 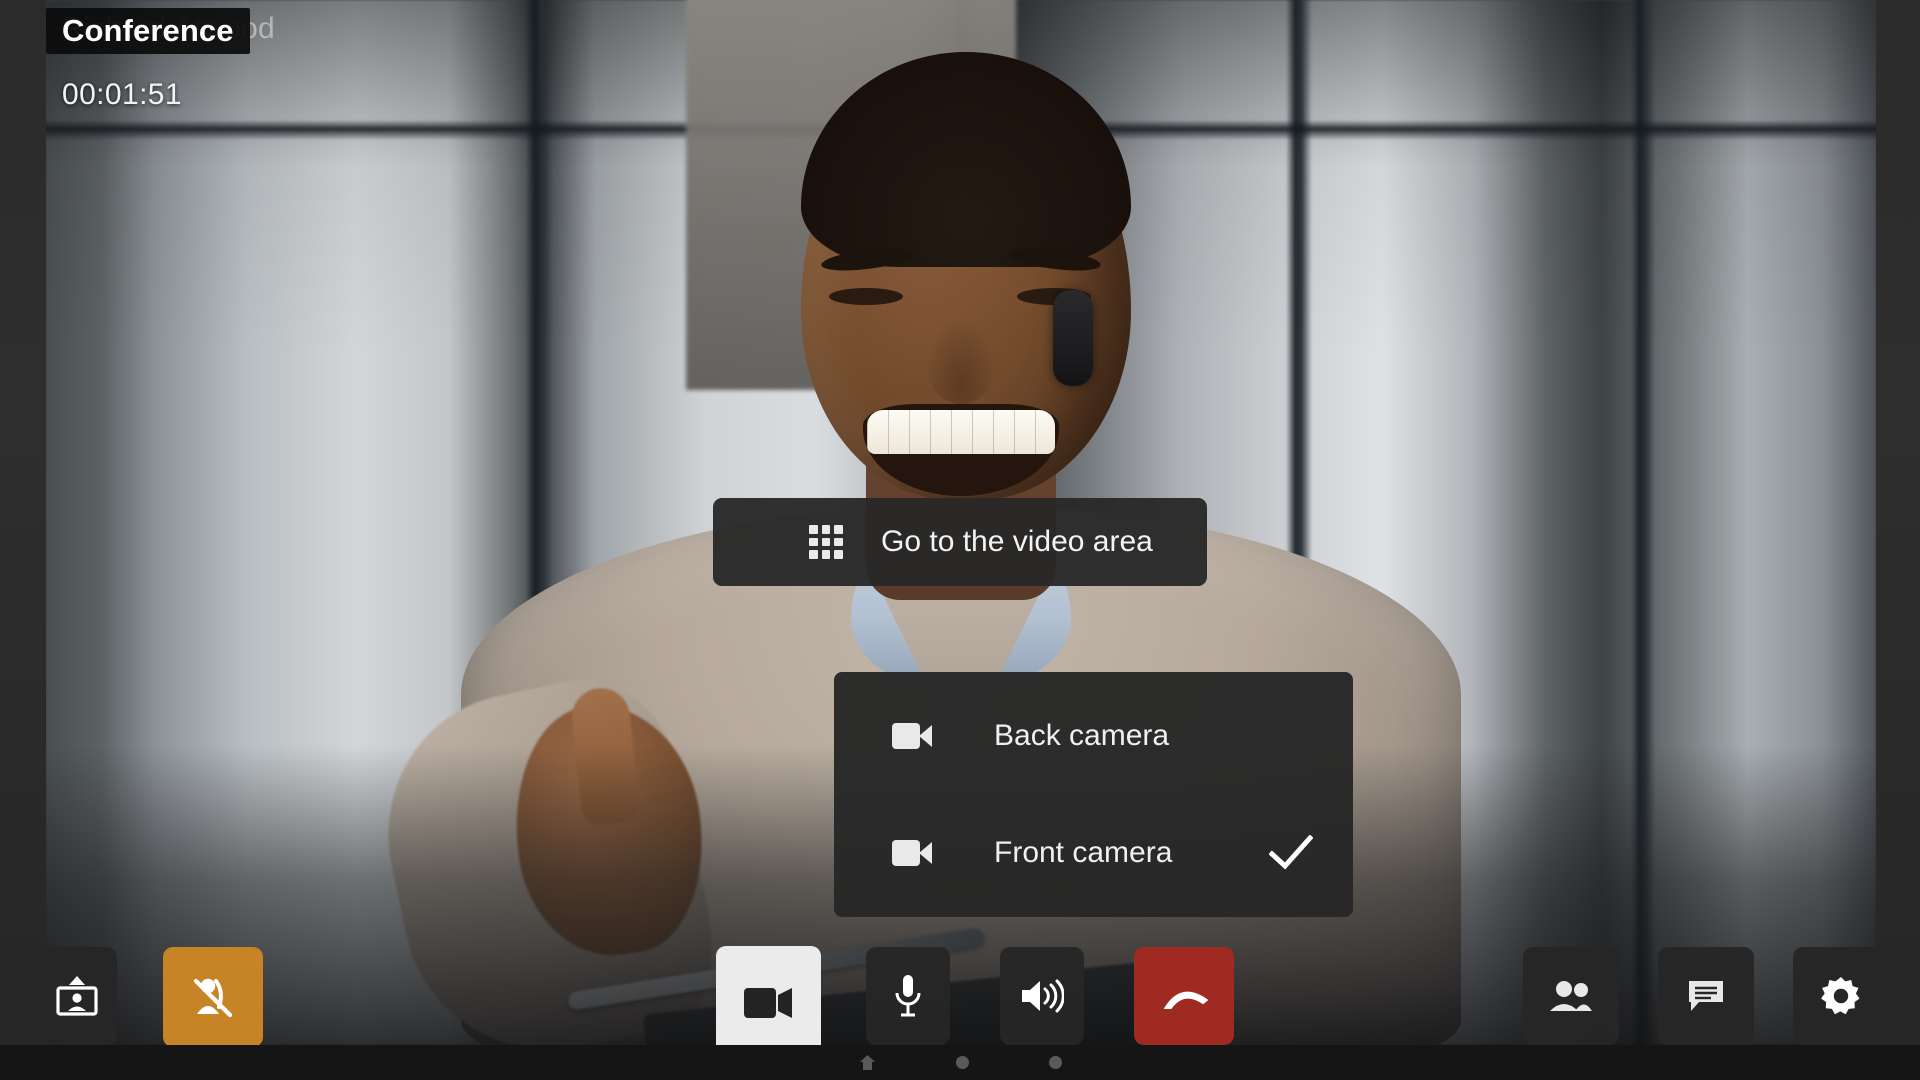 What do you see at coordinates (826, 542) in the screenshot?
I see `grid-icon` at bounding box center [826, 542].